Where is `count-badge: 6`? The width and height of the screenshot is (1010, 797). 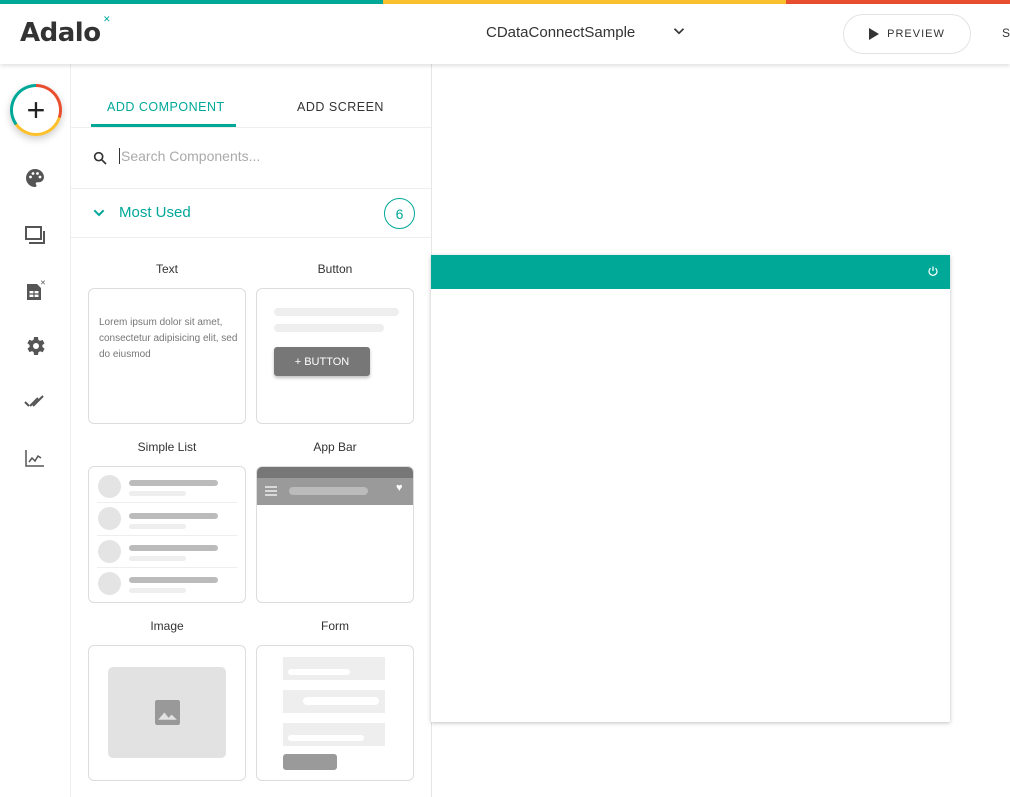 count-badge: 6 is located at coordinates (399, 213).